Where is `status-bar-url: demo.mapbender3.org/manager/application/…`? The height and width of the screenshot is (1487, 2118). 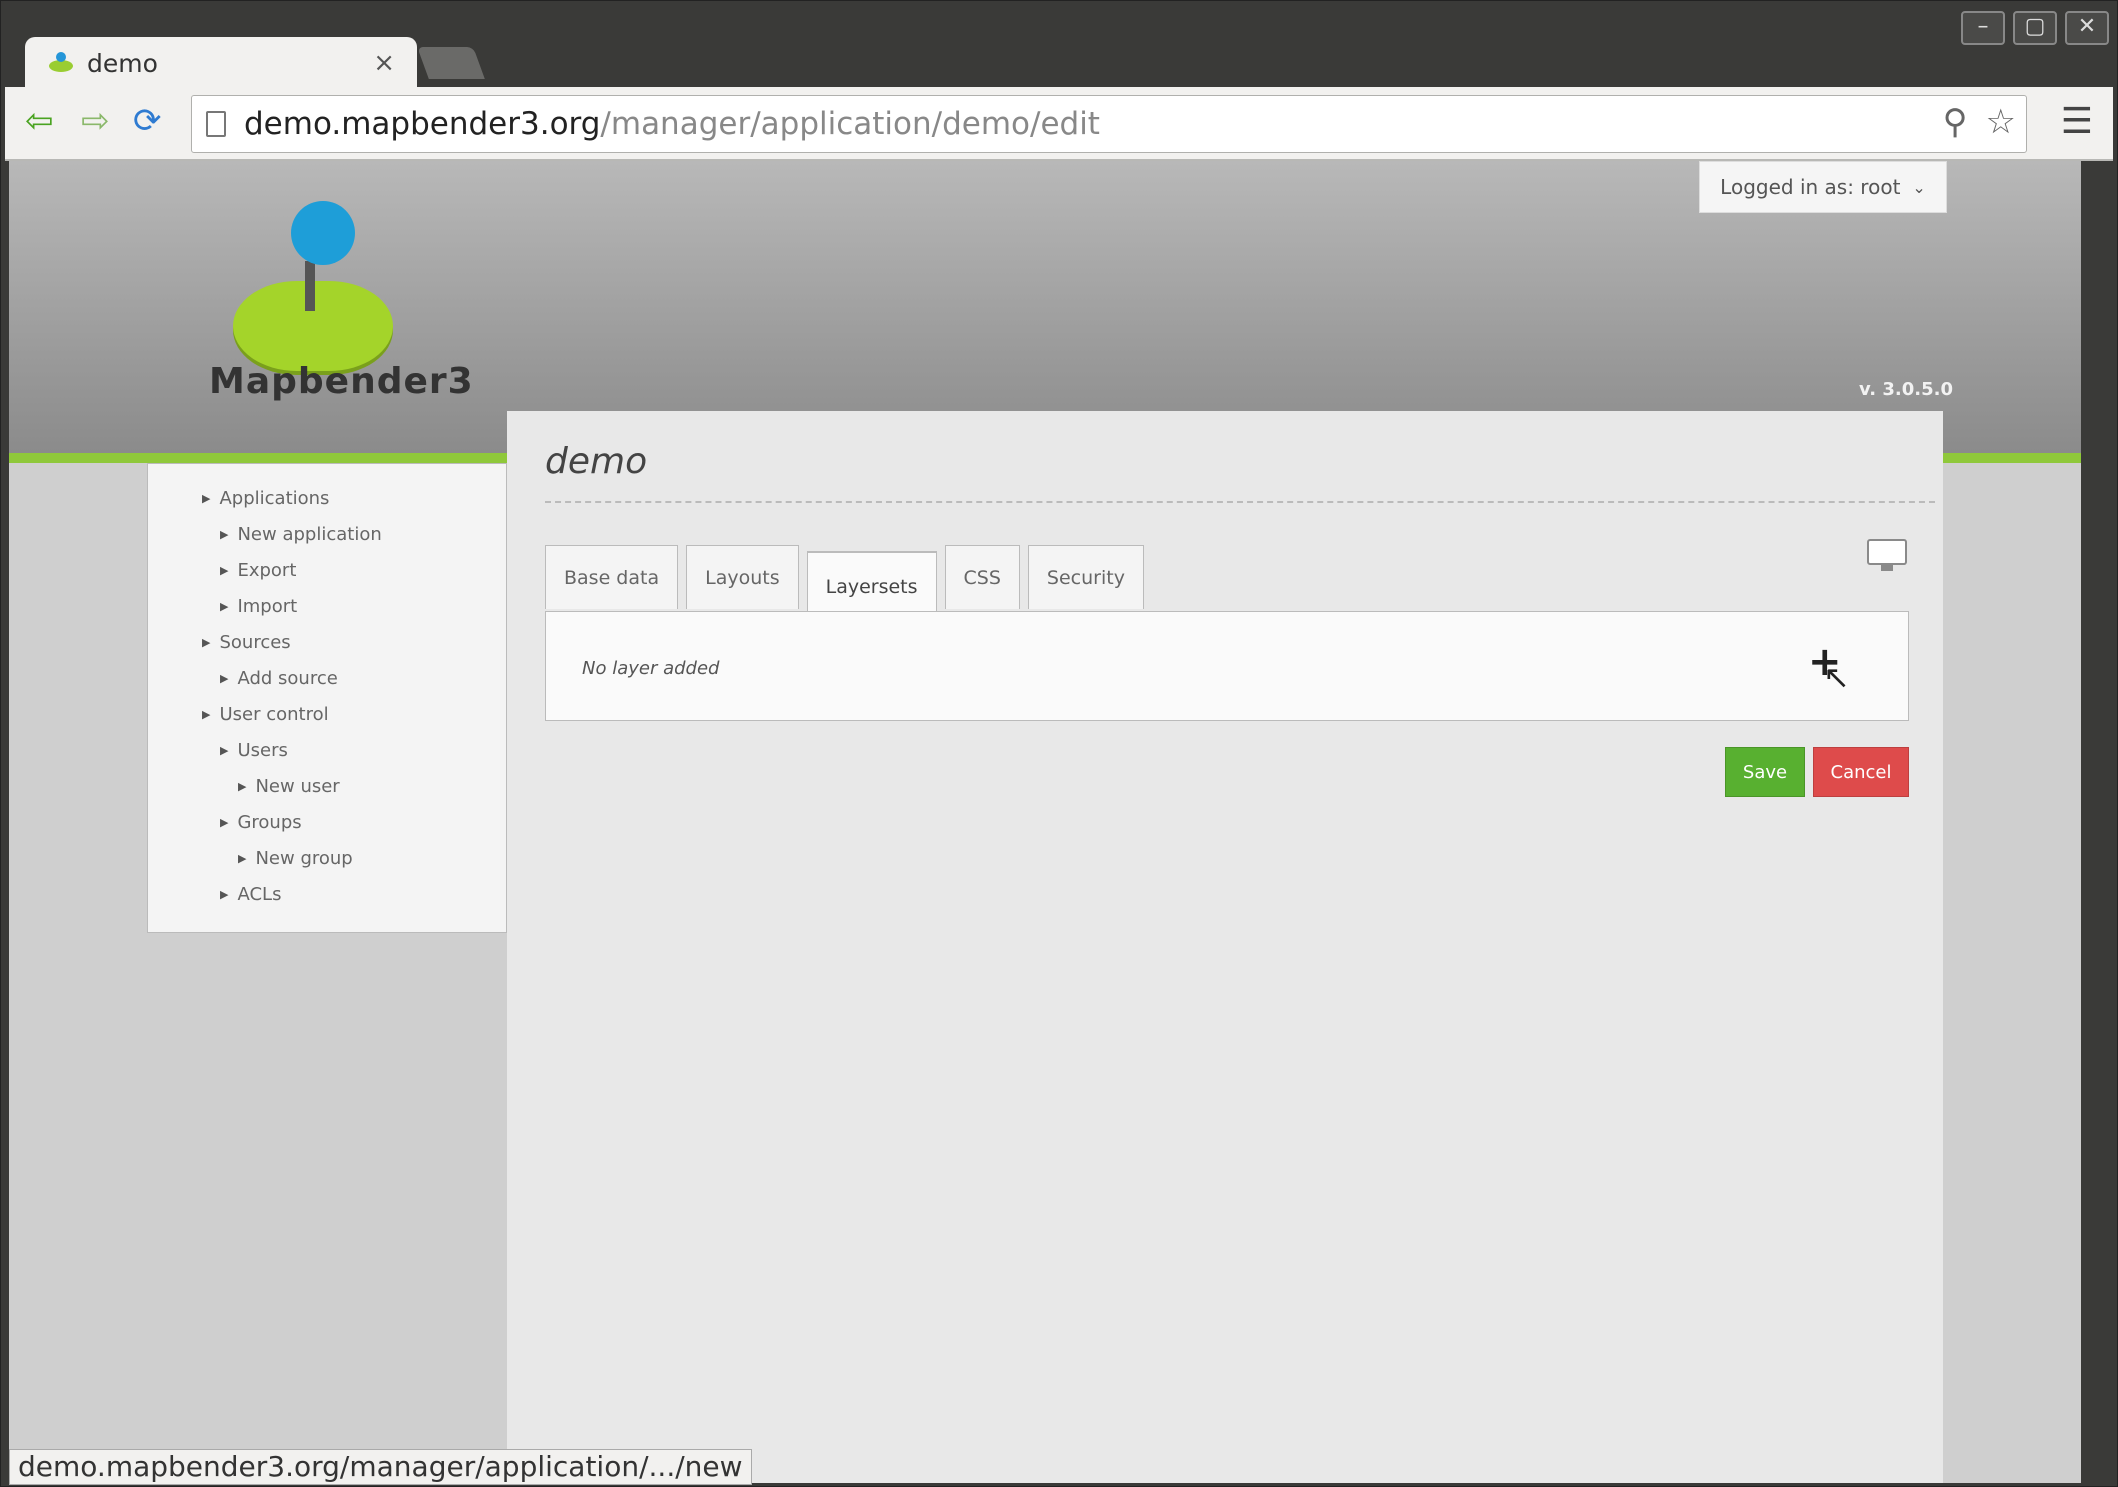 status-bar-url: demo.mapbender3.org/manager/application/… is located at coordinates (380, 1467).